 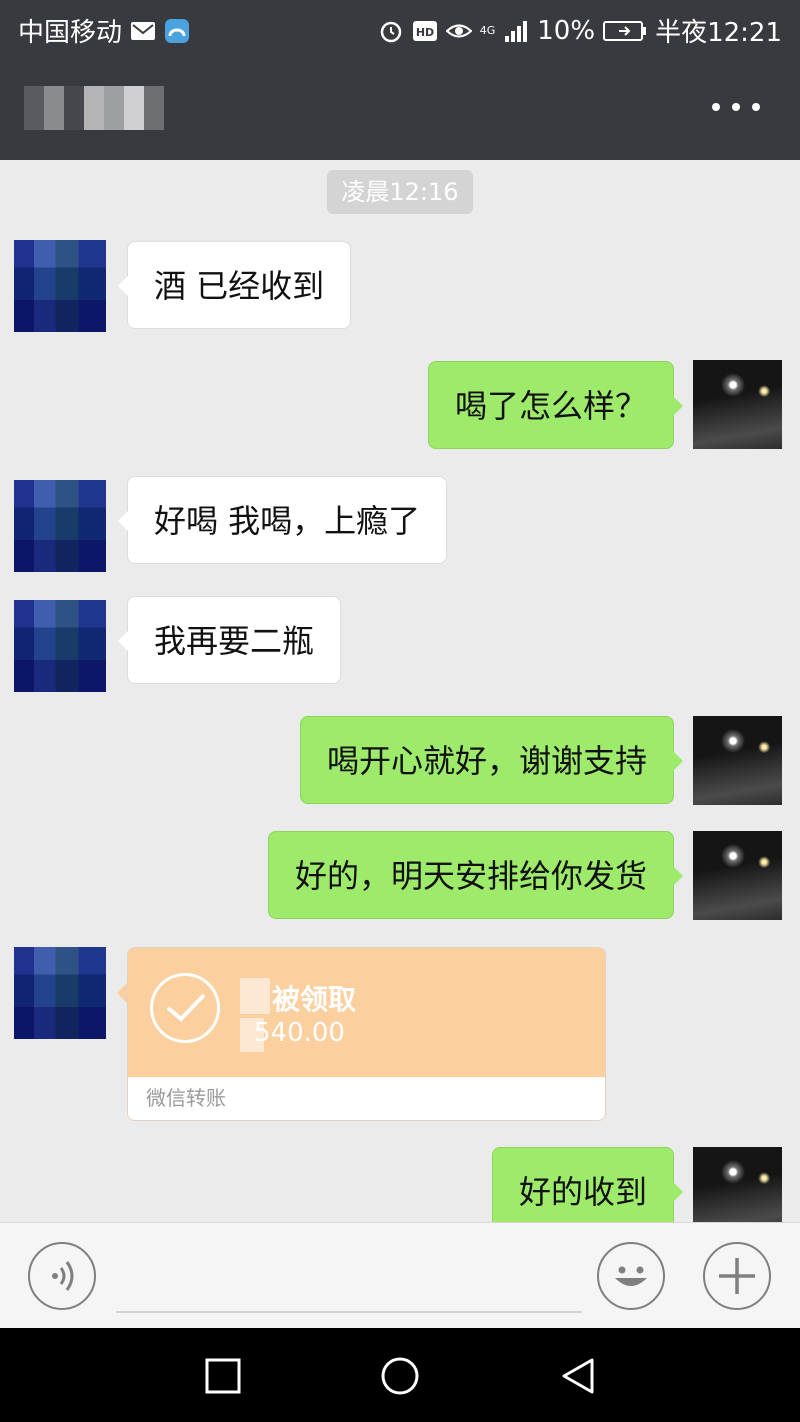 What do you see at coordinates (566, 30) in the screenshot?
I see `battery-percent: 10%` at bounding box center [566, 30].